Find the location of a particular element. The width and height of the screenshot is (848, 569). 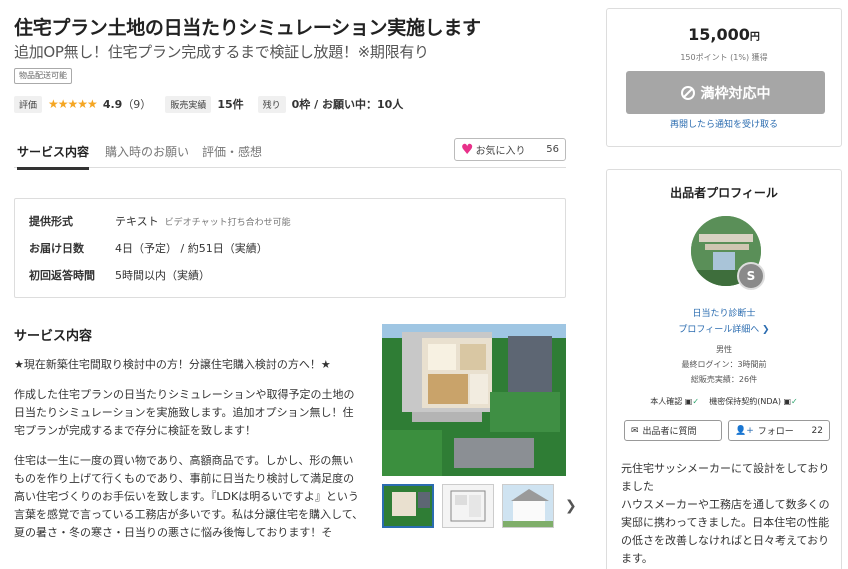

nda-label: 機密保持契約(NDA) is located at coordinates (745, 401).